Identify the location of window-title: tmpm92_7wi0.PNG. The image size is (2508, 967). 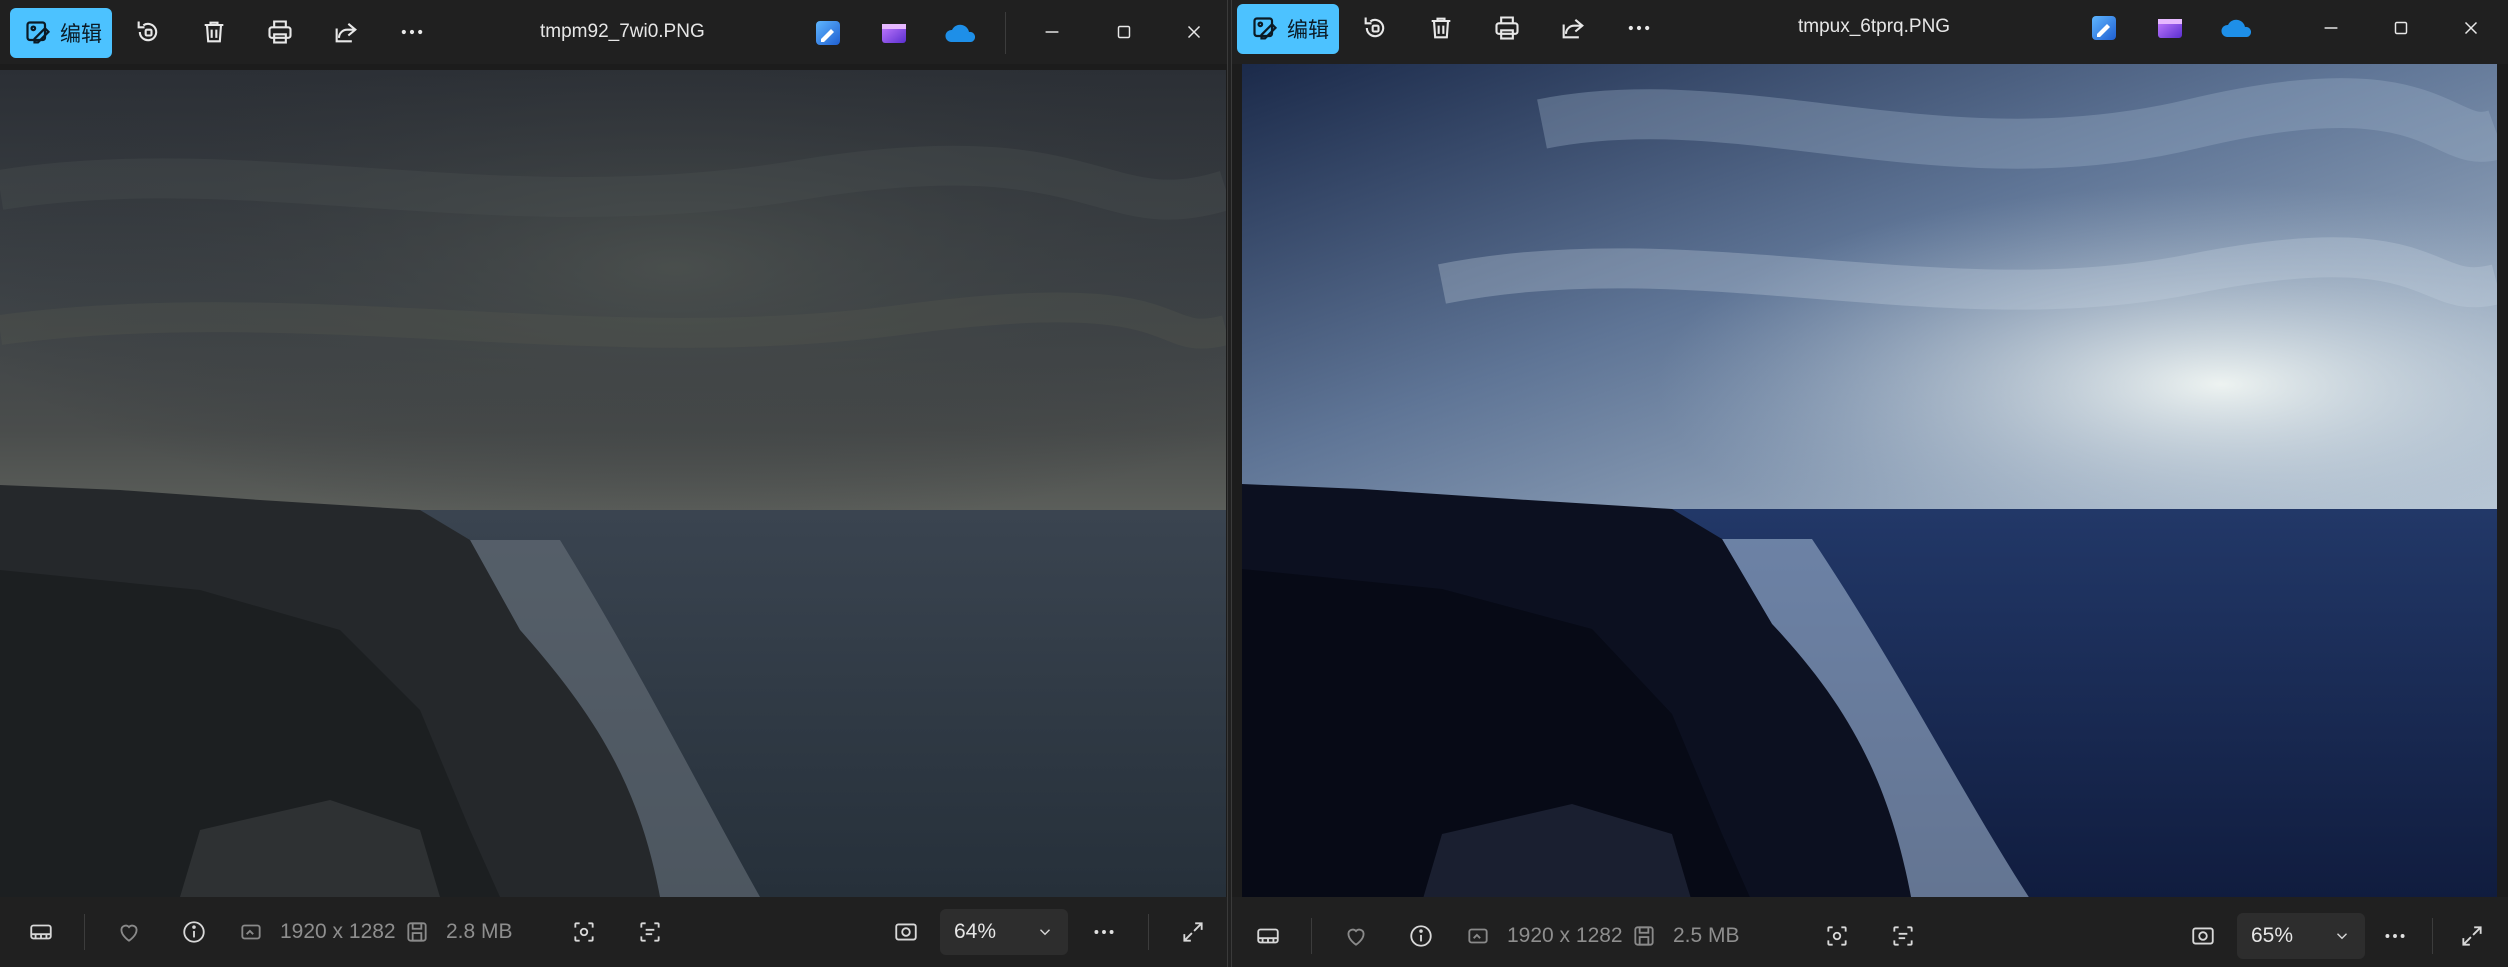
(622, 31).